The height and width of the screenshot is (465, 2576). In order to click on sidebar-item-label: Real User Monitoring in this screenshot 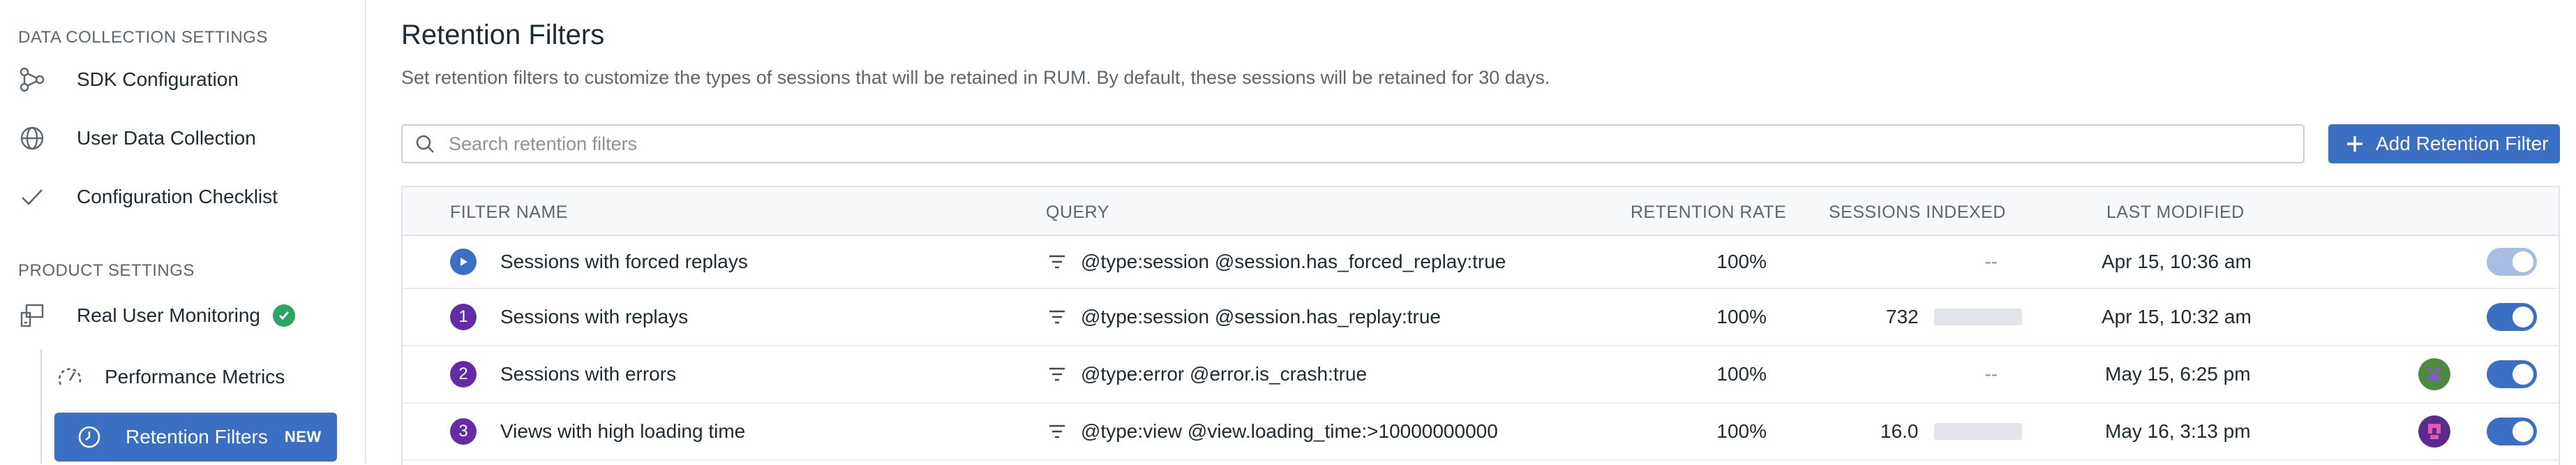, I will do `click(168, 315)`.